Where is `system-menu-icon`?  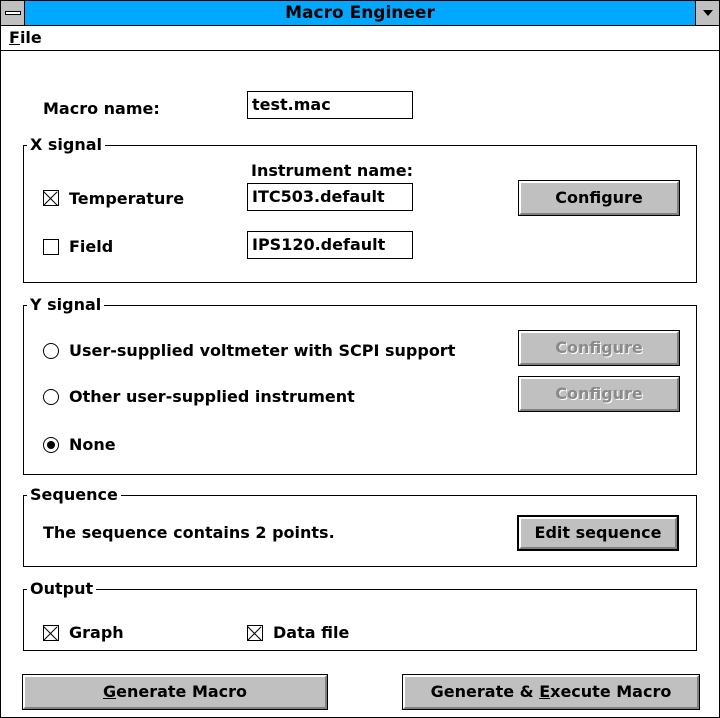
system-menu-icon is located at coordinates (13, 13).